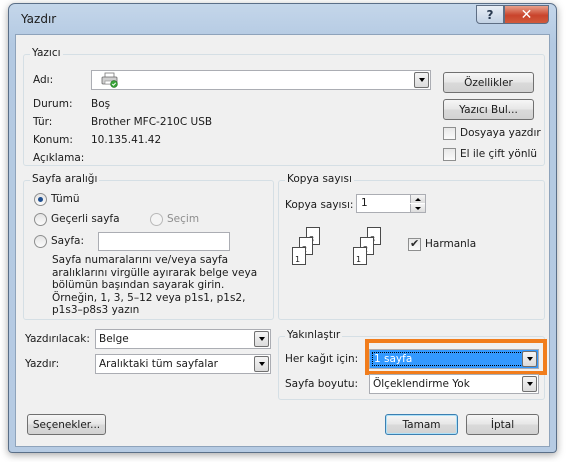 The height and width of the screenshot is (462, 568). I want to click on printer-group-label: Yazıcı, so click(46, 53).